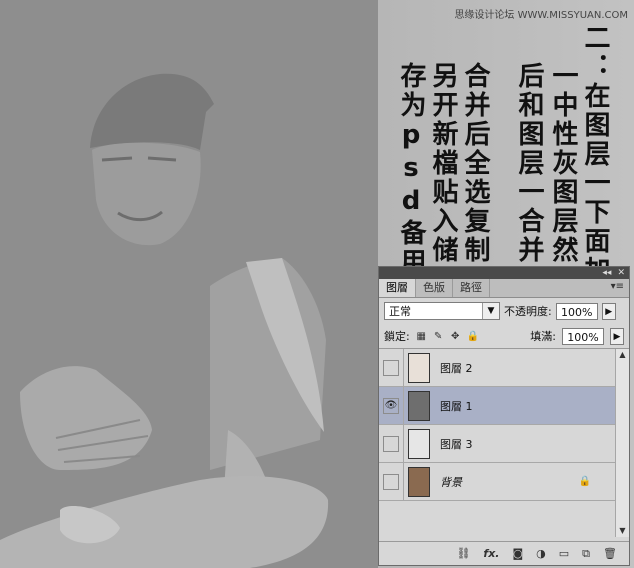 The width and height of the screenshot is (634, 568). Describe the element at coordinates (504, 336) in the screenshot. I see `lock-fill-row: 鎖定: ▦ ✎ ✥ 🔒 填滿: 100% ▶` at that location.